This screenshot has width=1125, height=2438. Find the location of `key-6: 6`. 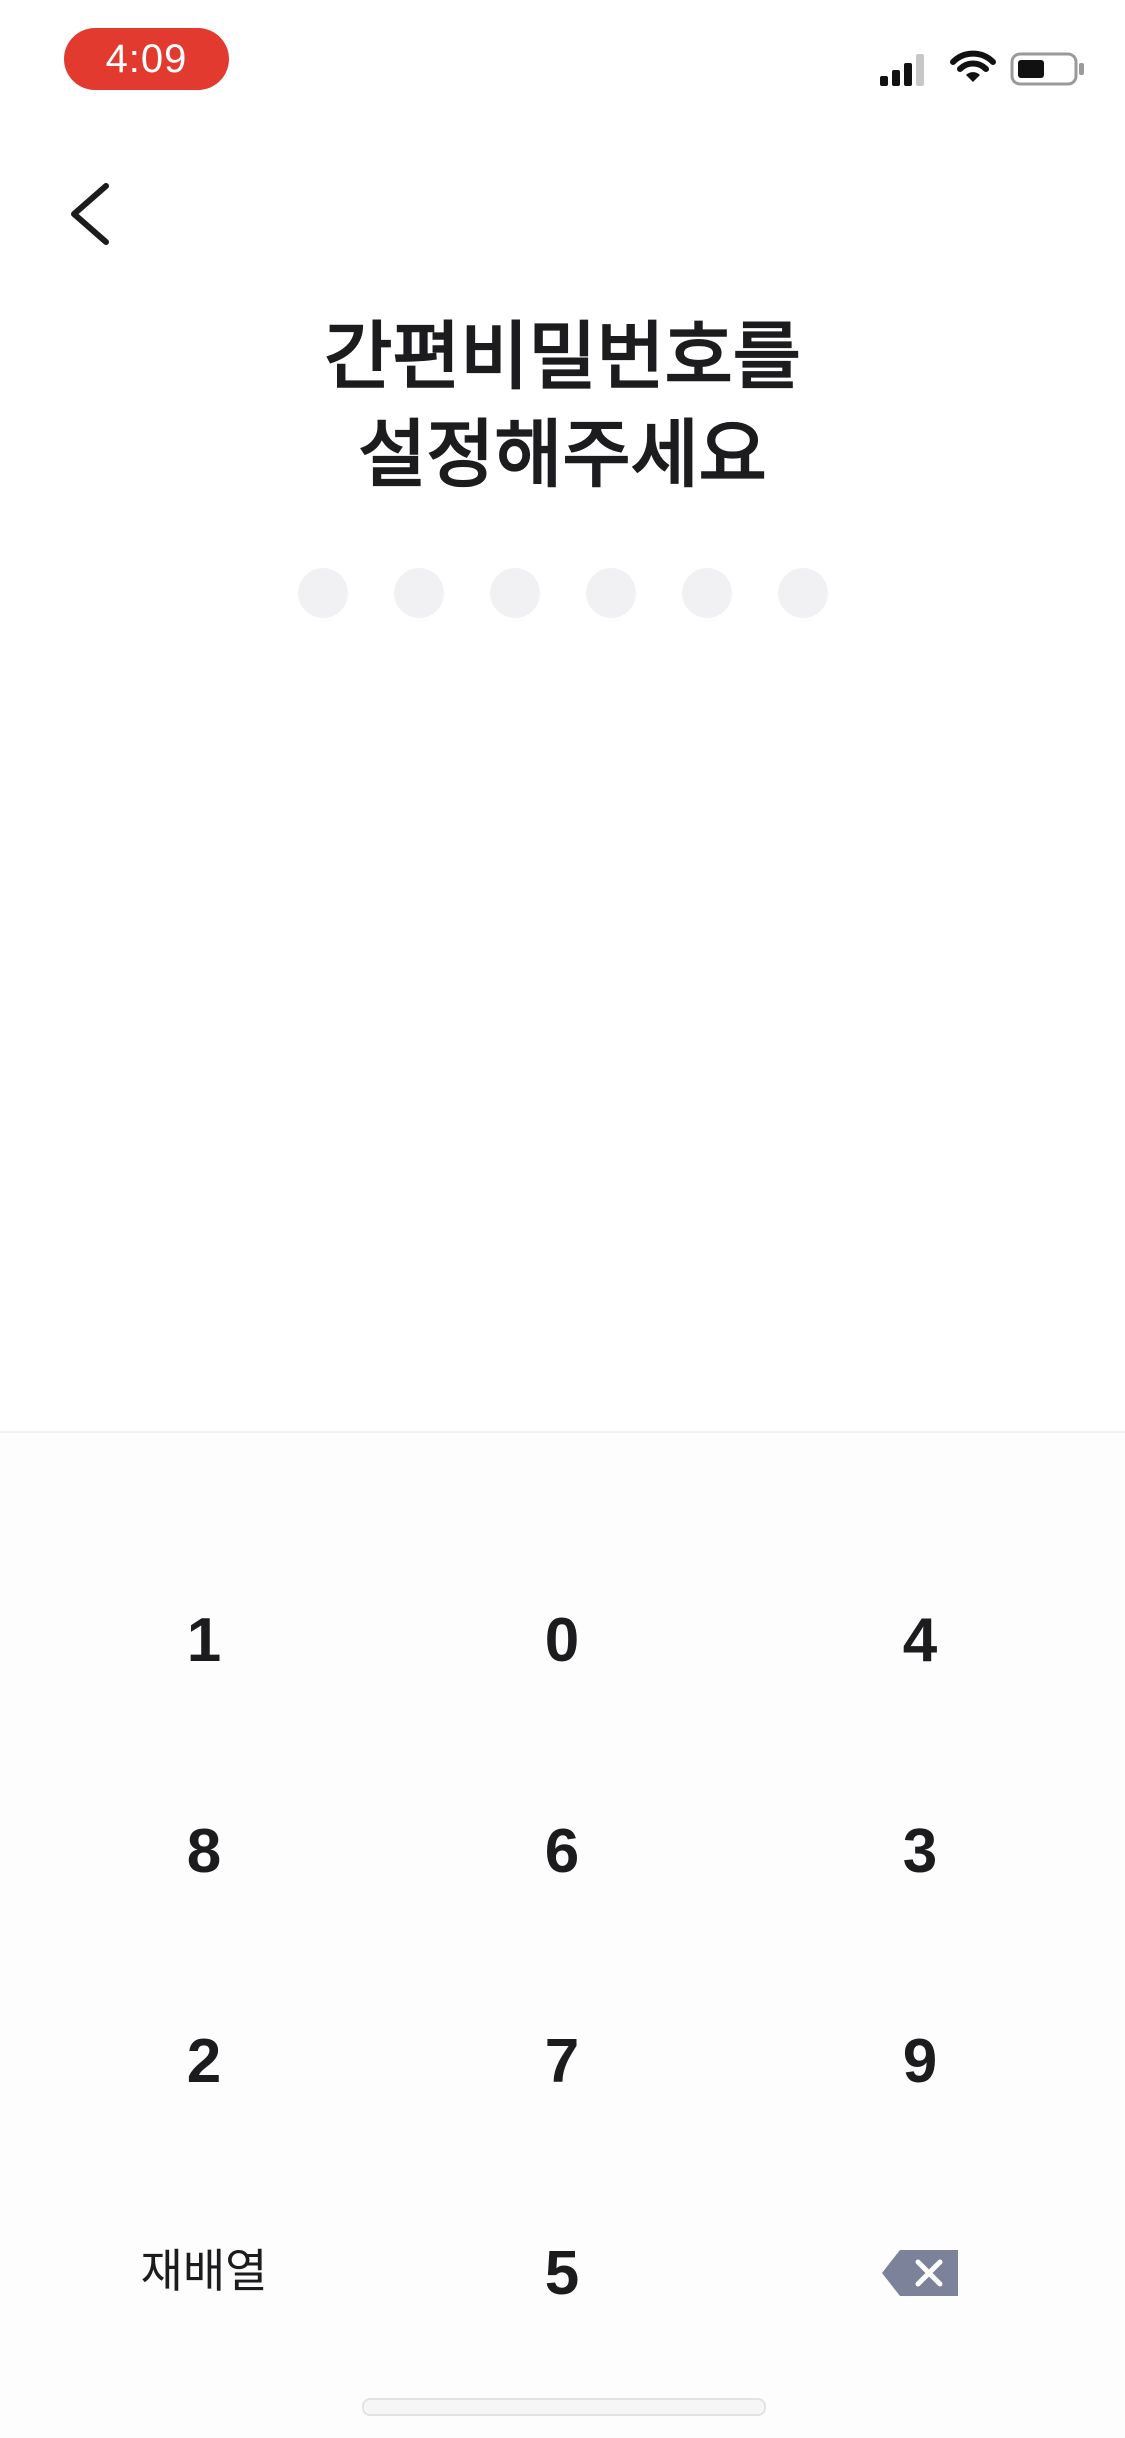

key-6: 6 is located at coordinates (562, 1851).